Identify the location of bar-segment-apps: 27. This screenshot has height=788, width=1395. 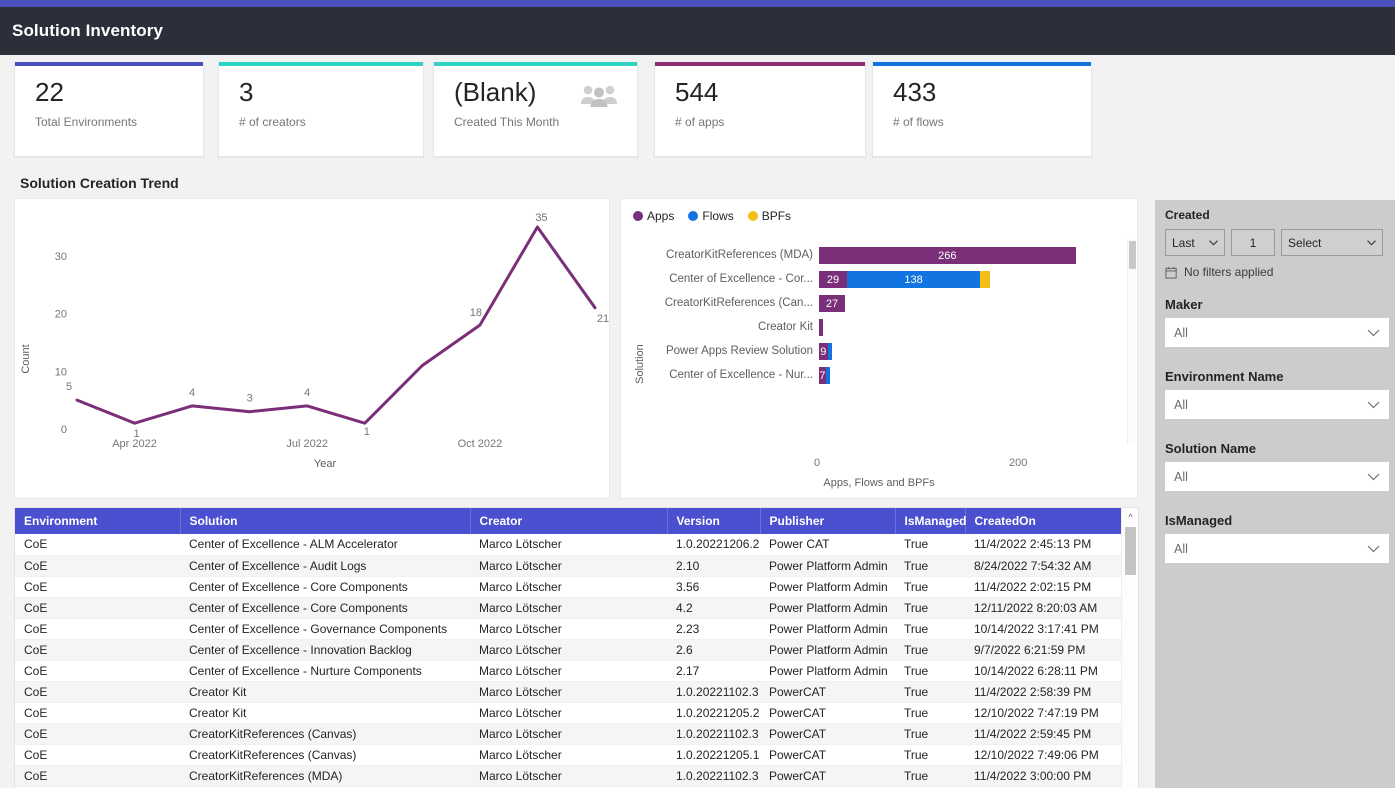
(832, 303).